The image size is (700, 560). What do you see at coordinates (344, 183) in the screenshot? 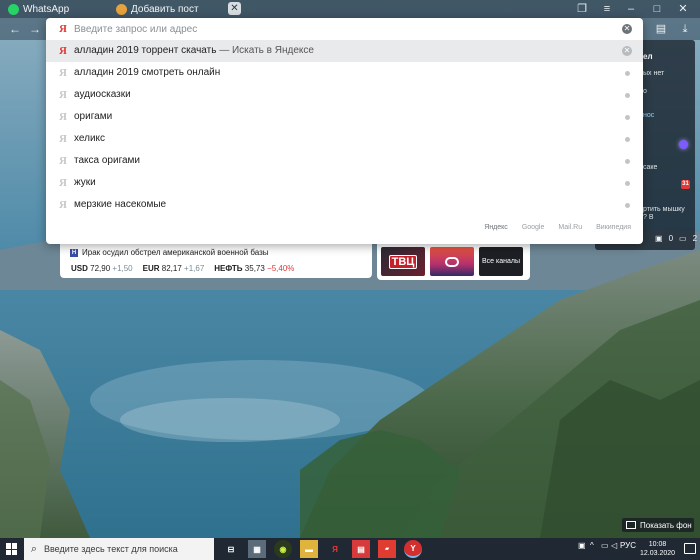
I see `suggestion-item: Я жуки` at bounding box center [344, 183].